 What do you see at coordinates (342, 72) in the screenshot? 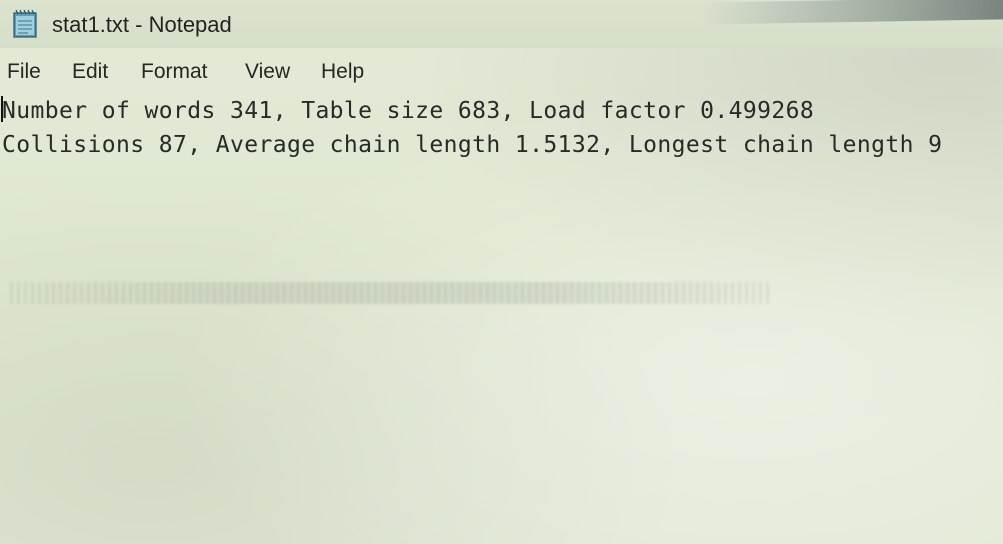
I see `menu-help: Help` at bounding box center [342, 72].